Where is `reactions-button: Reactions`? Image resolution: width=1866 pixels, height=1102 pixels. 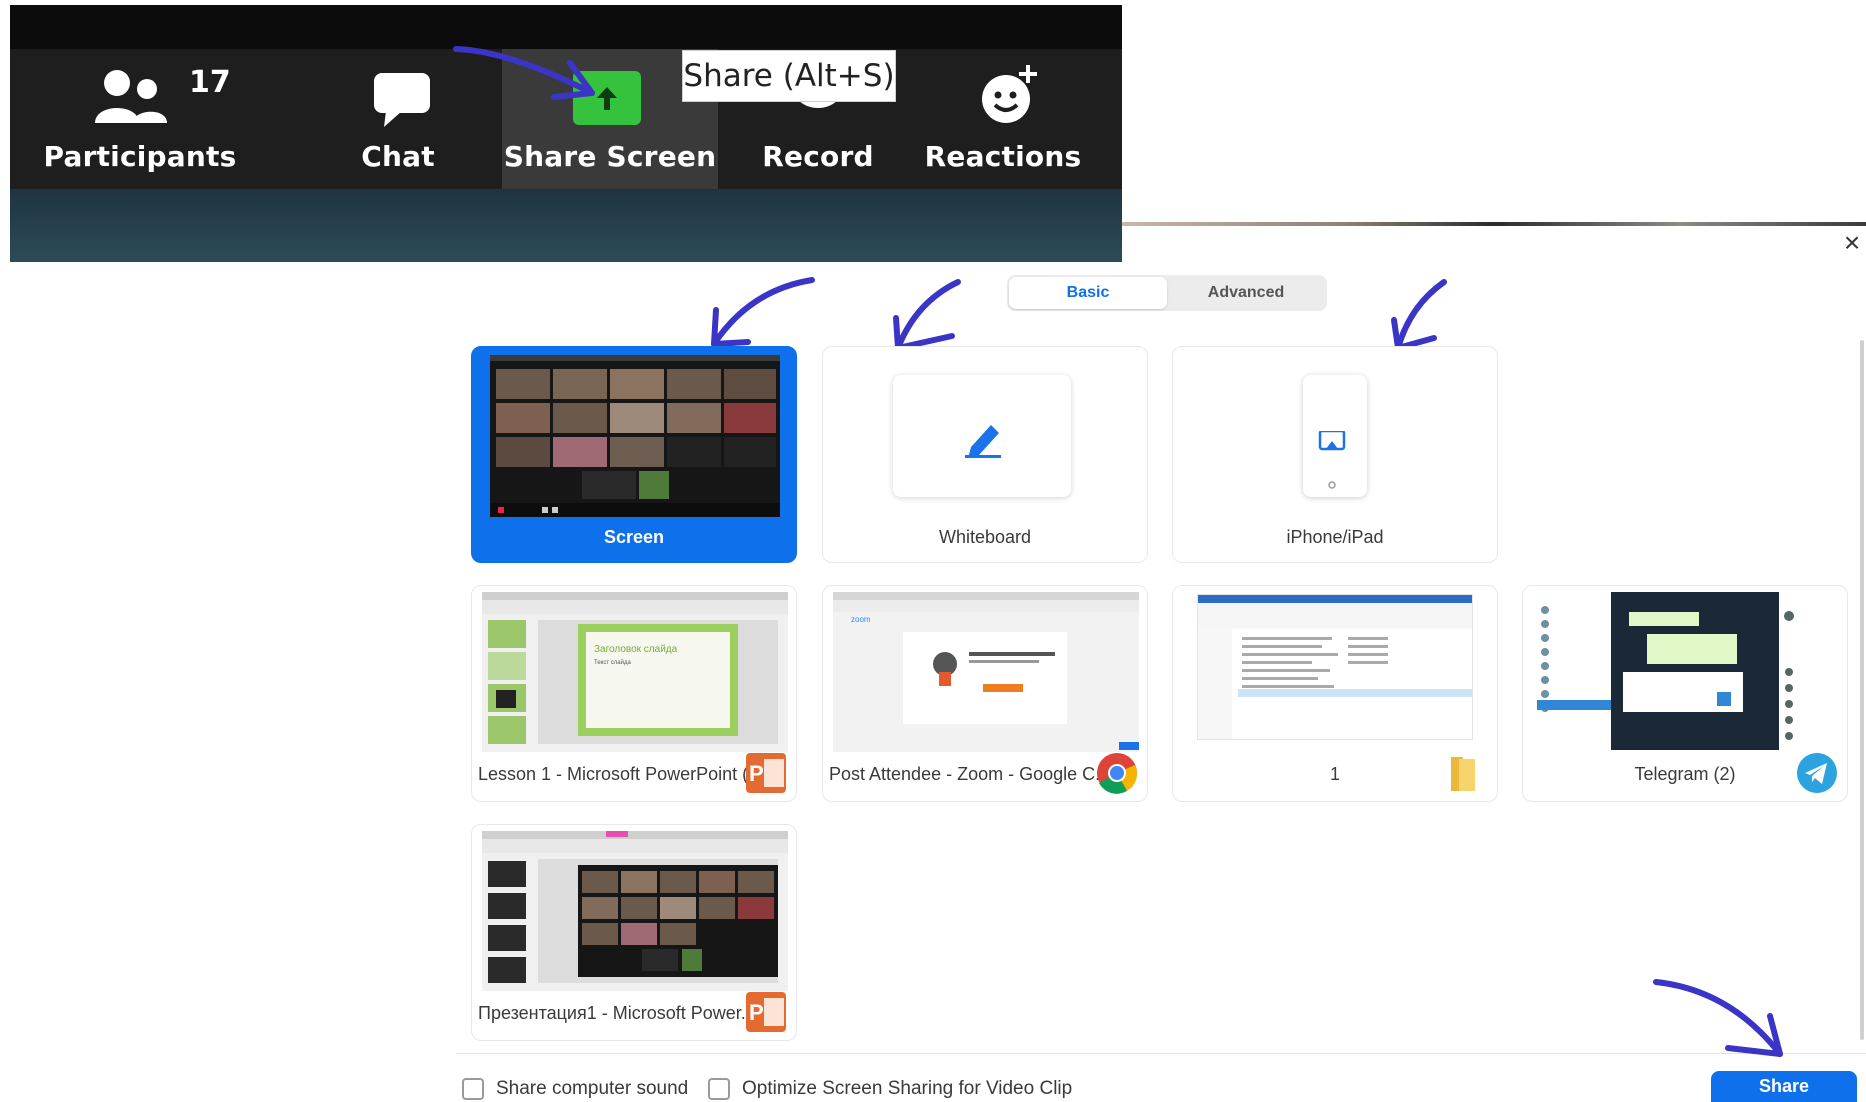
reactions-button: Reactions is located at coordinates (1003, 119).